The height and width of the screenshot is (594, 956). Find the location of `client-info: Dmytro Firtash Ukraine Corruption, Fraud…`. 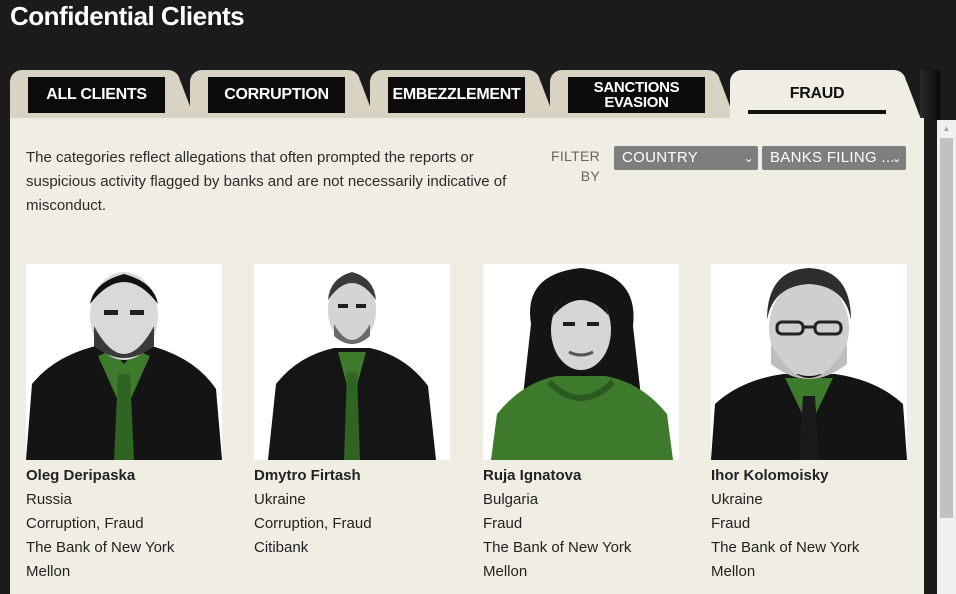

client-info: Dmytro Firtash Ukraine Corruption, Fraud… is located at coordinates (352, 512).